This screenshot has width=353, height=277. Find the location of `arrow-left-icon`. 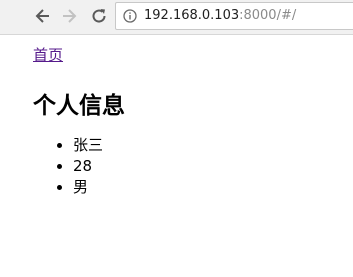

arrow-left-icon is located at coordinates (42, 16).